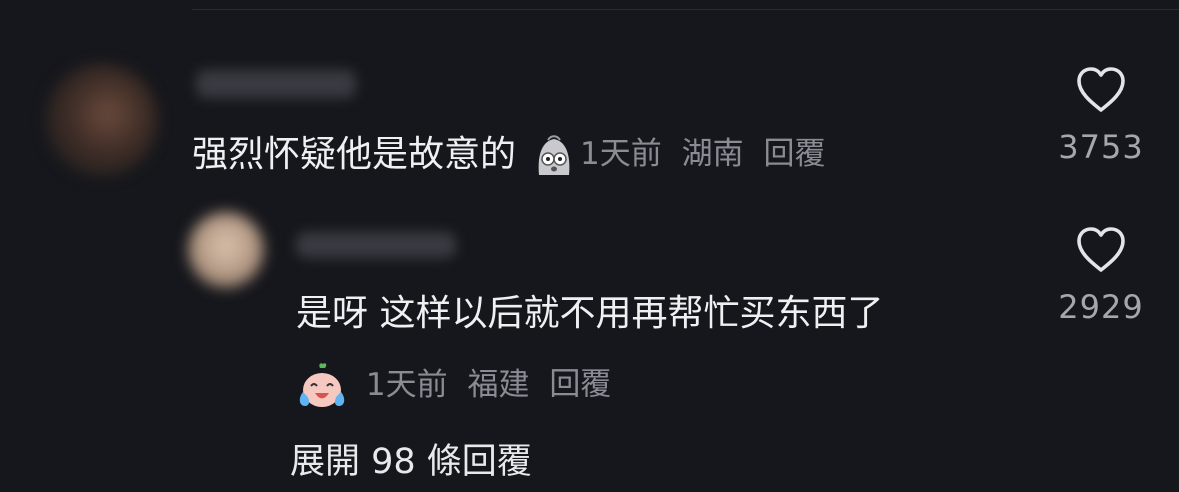  Describe the element at coordinates (554, 156) in the screenshot. I see `shocked-ghost-emoji` at that location.